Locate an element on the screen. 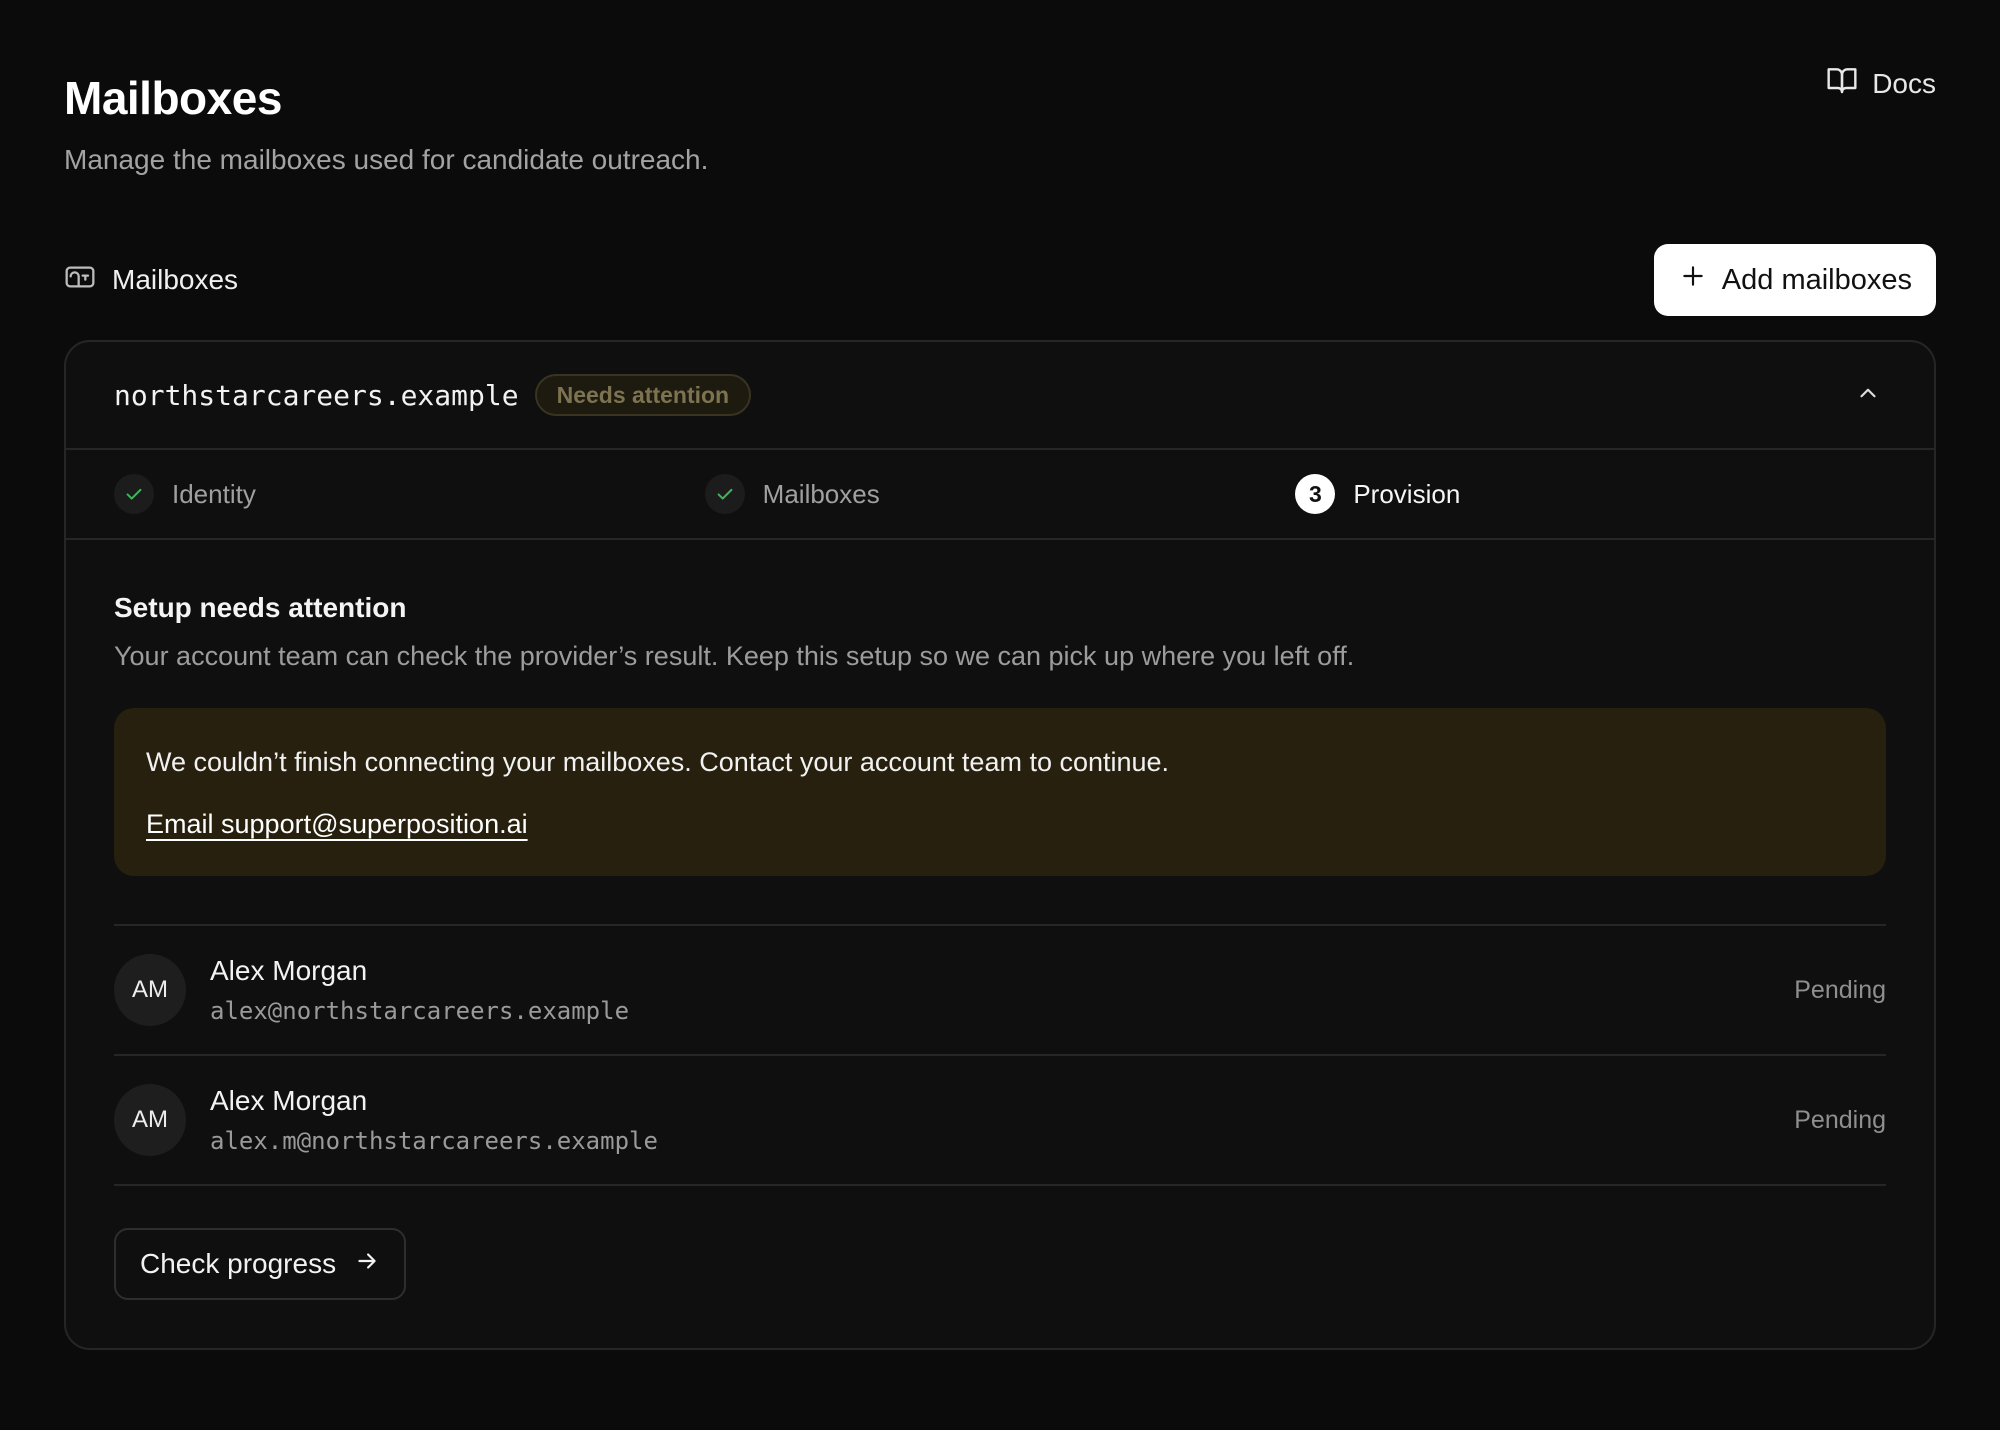 The height and width of the screenshot is (1430, 2000). email-support-link: Email support@superposition.ai is located at coordinates (337, 824).